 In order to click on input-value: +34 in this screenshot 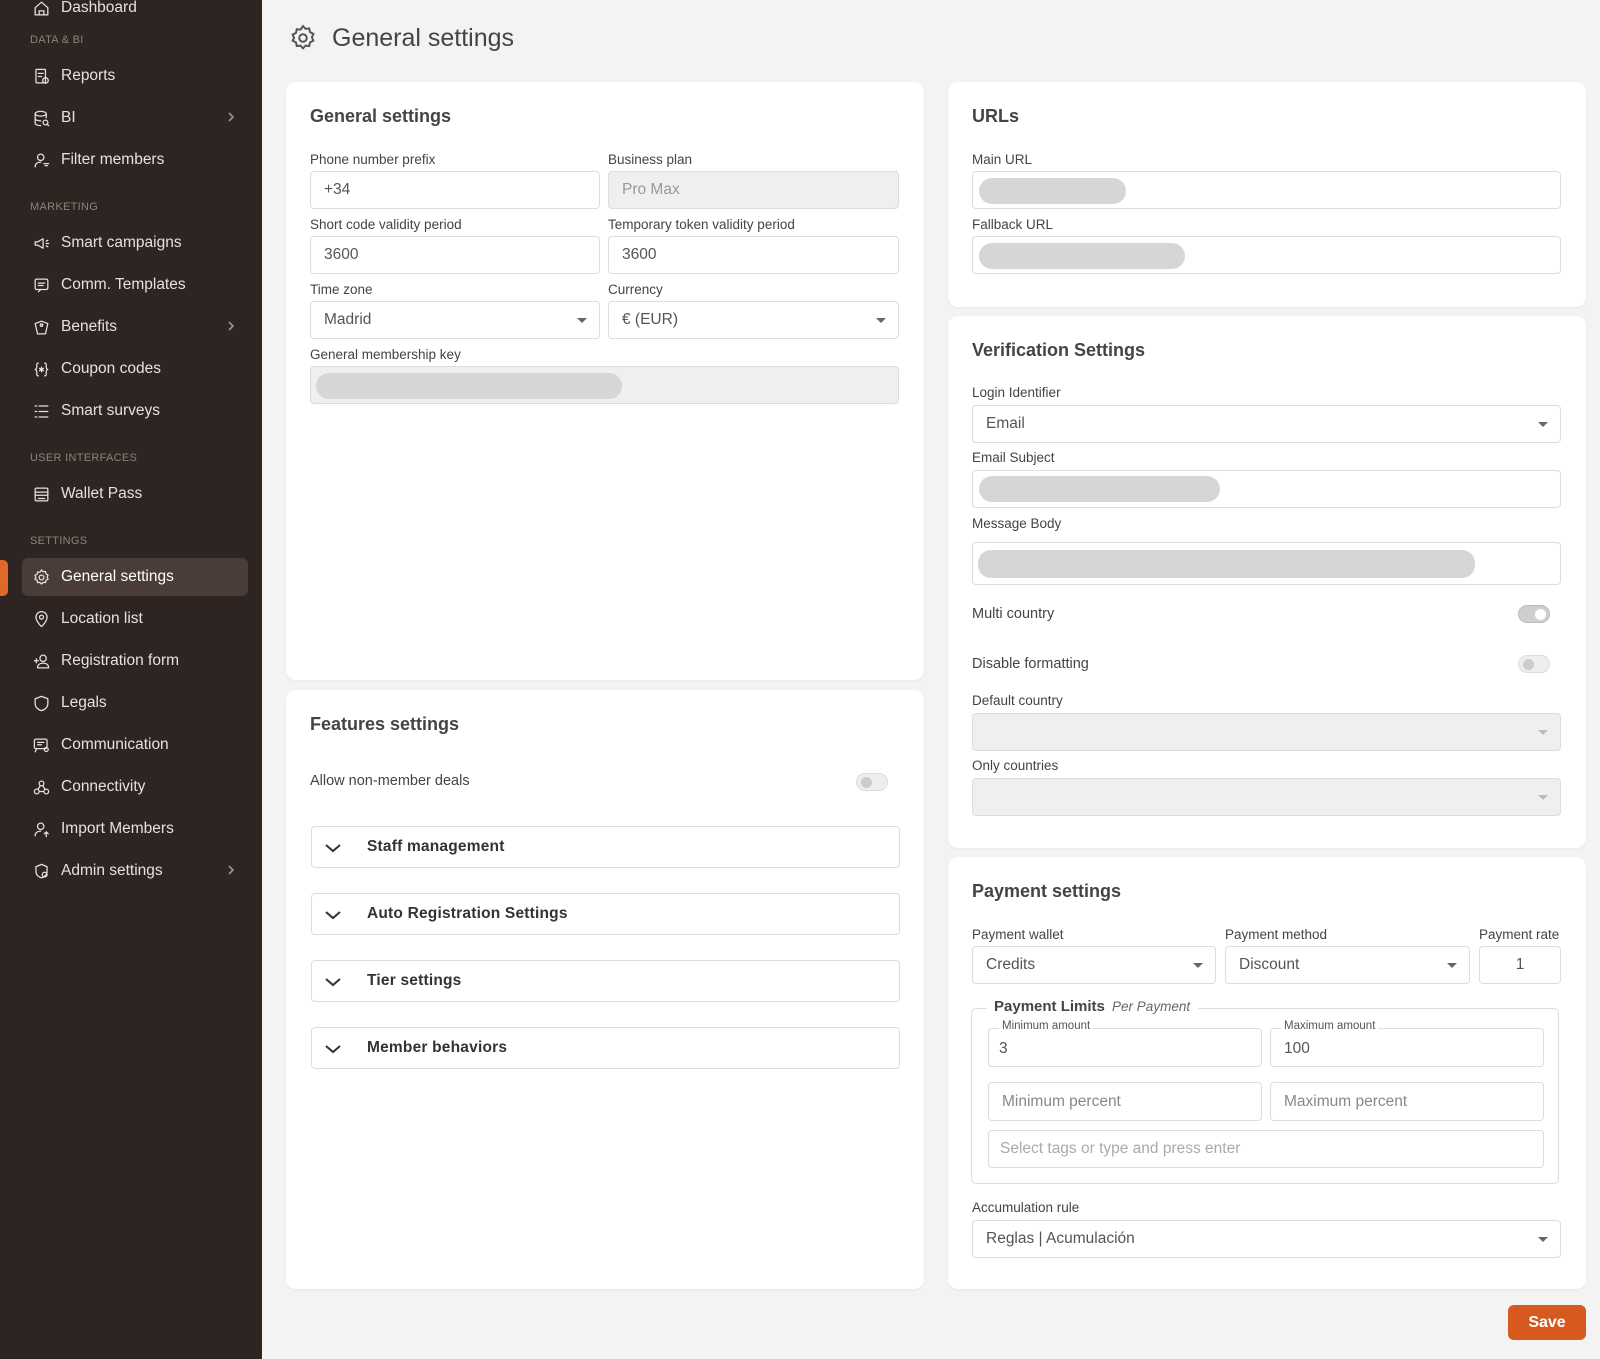, I will do `click(337, 189)`.